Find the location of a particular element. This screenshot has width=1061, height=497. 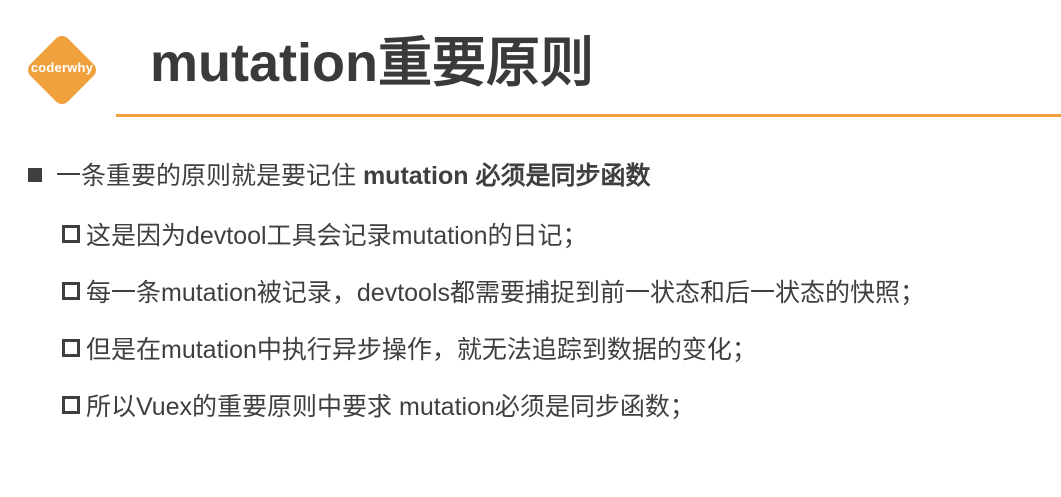

filled-square-bullet-icon is located at coordinates (35, 175).